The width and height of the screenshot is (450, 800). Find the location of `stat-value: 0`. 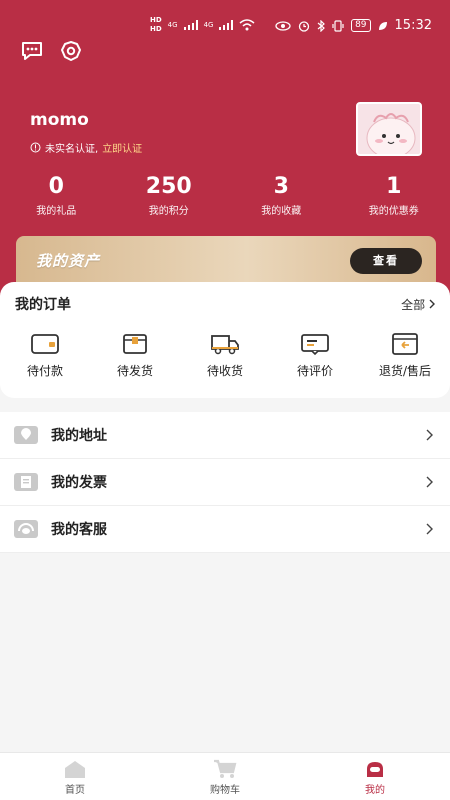

stat-value: 0 is located at coordinates (56, 186).